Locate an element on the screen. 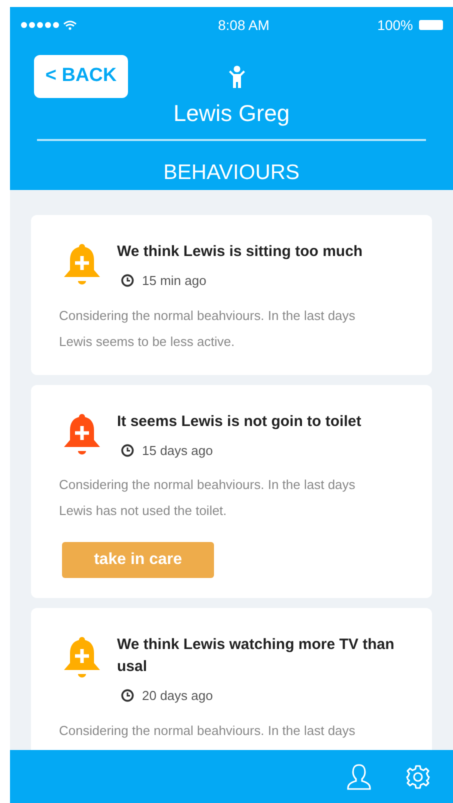 This screenshot has width=453, height=803. battery-icon is located at coordinates (431, 25).